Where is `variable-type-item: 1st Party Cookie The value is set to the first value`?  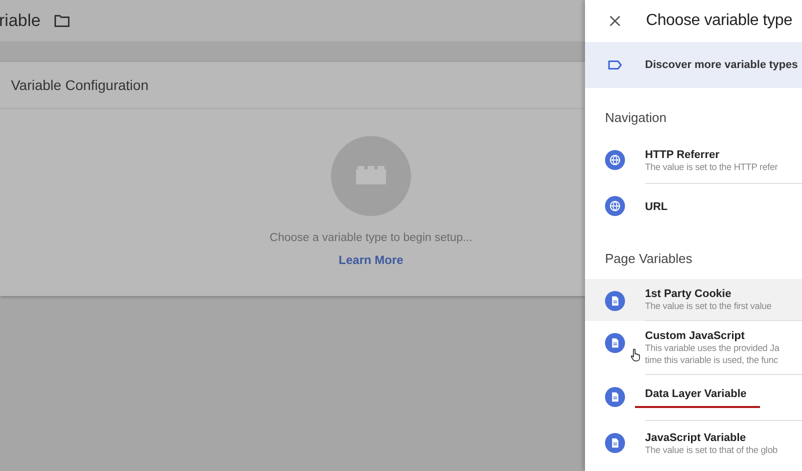 variable-type-item: 1st Party Cookie The value is set to the first value is located at coordinates (693, 300).